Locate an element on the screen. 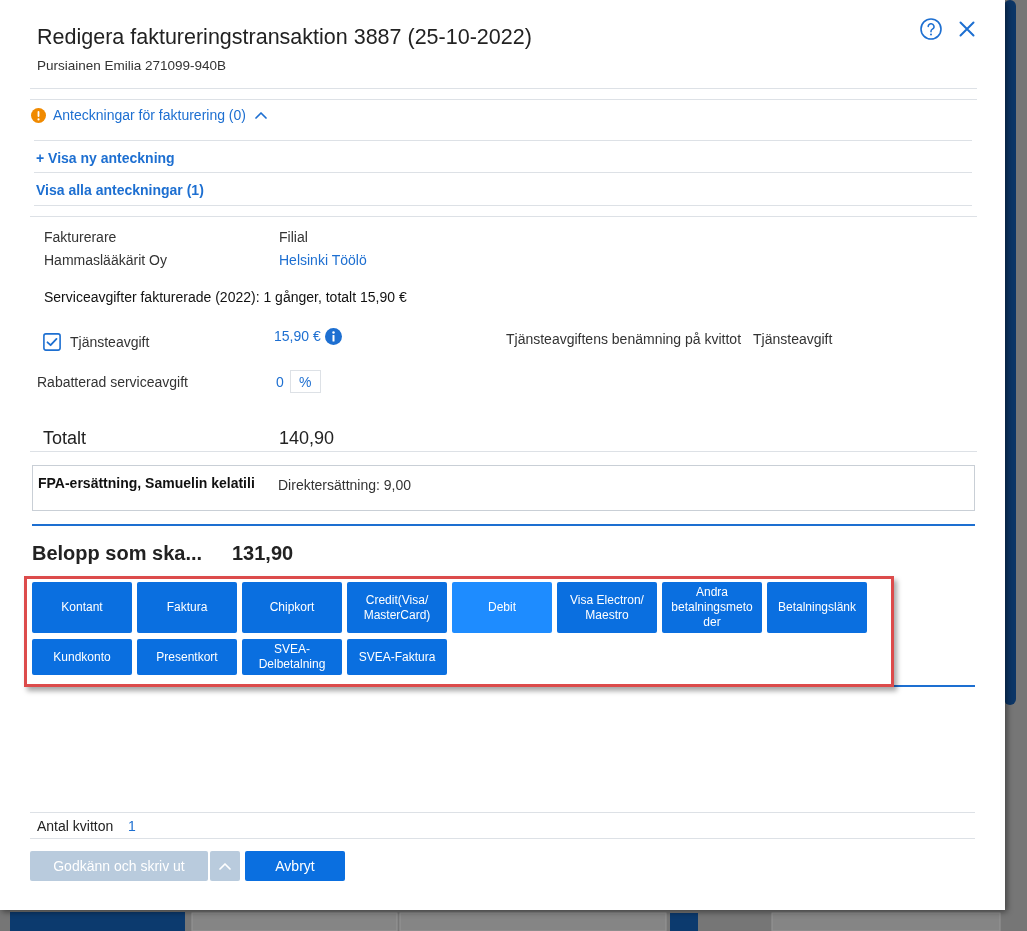 This screenshot has width=1027, height=931. payment-method-button: Debit is located at coordinates (502, 607).